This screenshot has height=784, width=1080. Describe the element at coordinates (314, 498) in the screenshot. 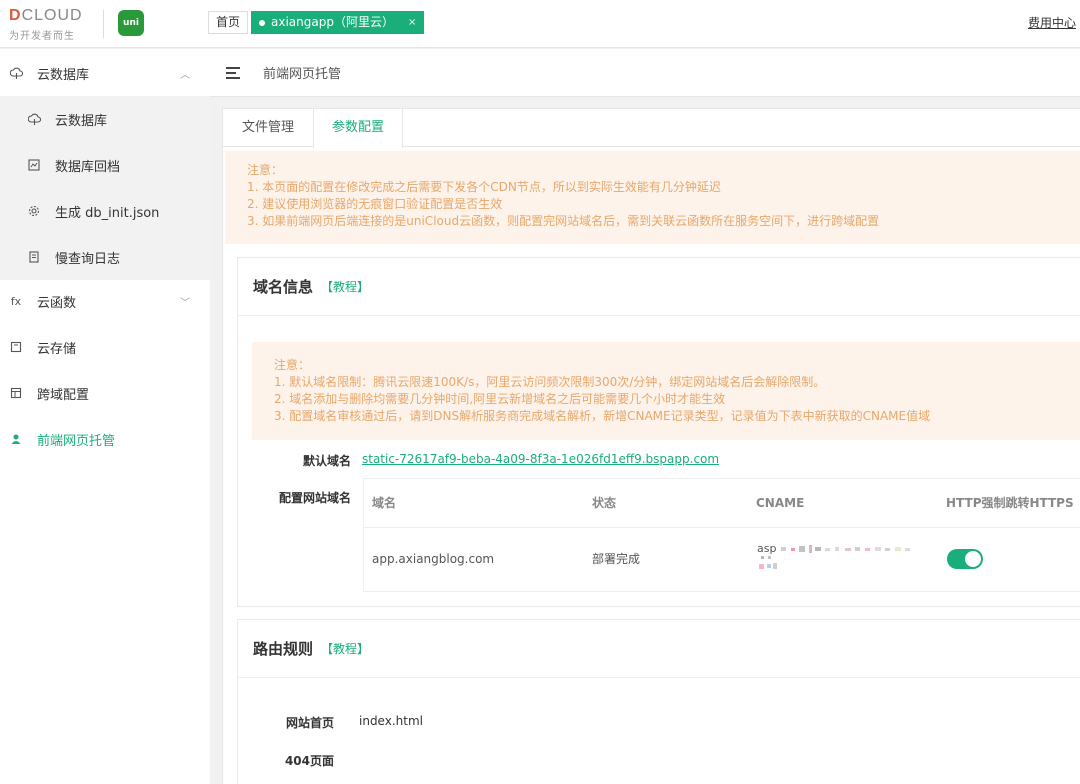

I see `site-domain-label: 配置网站域名` at that location.